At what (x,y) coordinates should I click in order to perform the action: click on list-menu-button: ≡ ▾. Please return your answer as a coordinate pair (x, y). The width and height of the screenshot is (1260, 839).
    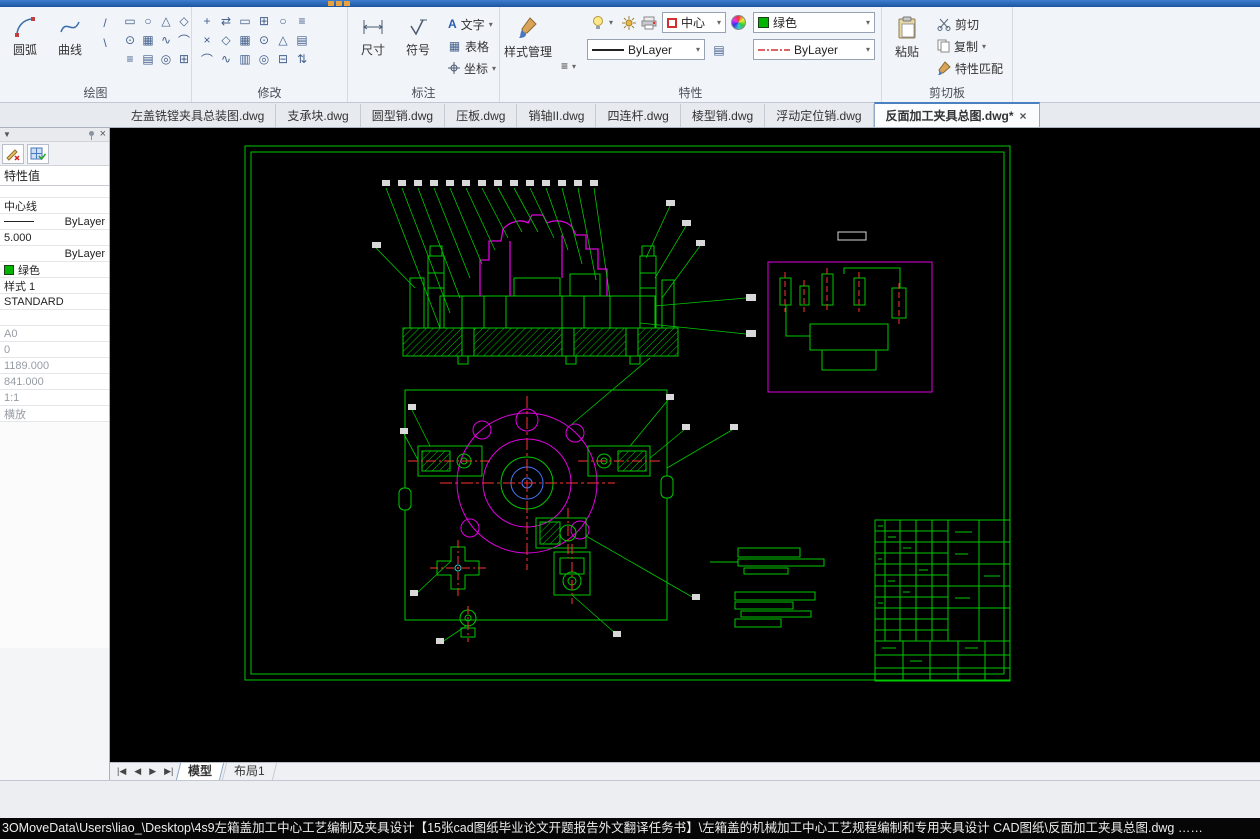
    Looking at the image, I should click on (568, 66).